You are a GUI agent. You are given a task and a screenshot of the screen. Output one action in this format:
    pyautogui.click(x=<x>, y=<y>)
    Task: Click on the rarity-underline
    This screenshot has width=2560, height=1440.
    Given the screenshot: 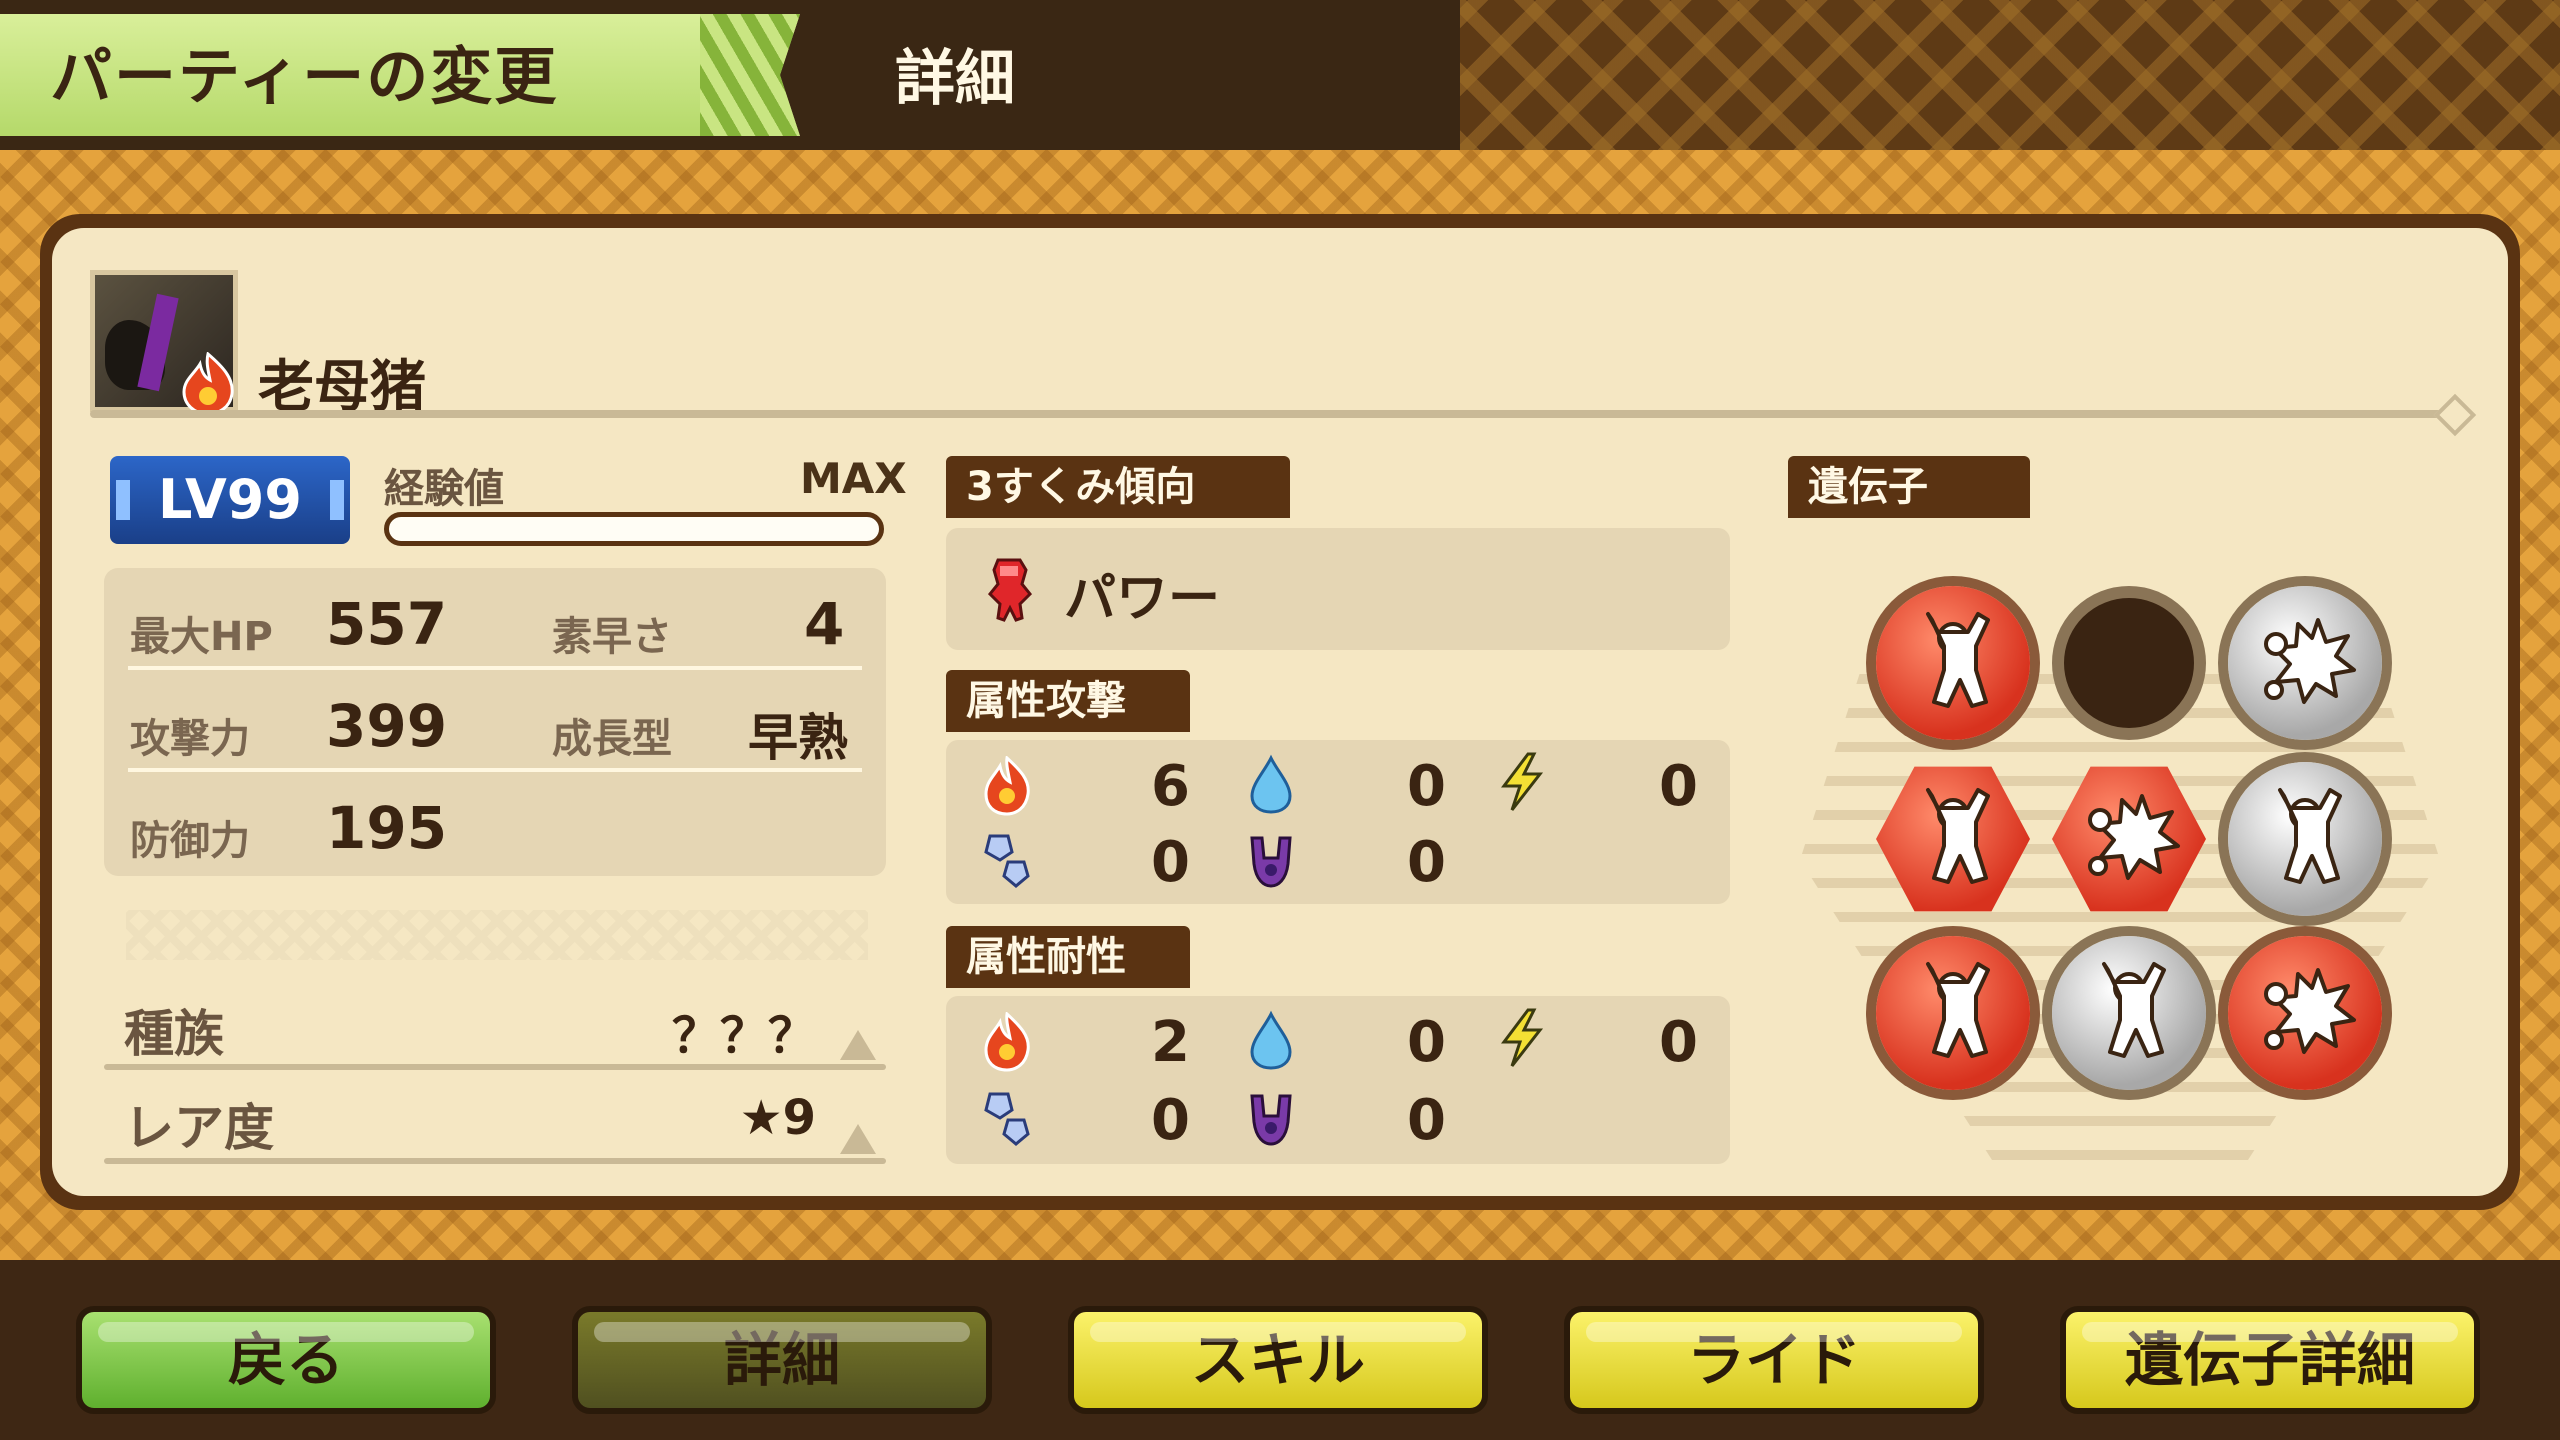 What is the action you would take?
    pyautogui.click(x=495, y=1161)
    